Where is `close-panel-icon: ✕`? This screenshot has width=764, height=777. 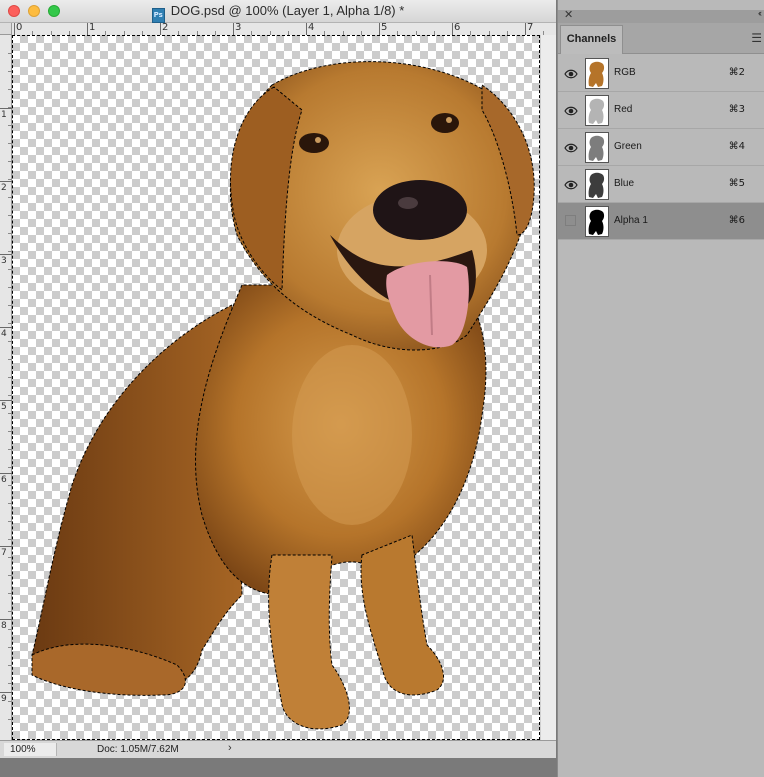
close-panel-icon: ✕ is located at coordinates (568, 14).